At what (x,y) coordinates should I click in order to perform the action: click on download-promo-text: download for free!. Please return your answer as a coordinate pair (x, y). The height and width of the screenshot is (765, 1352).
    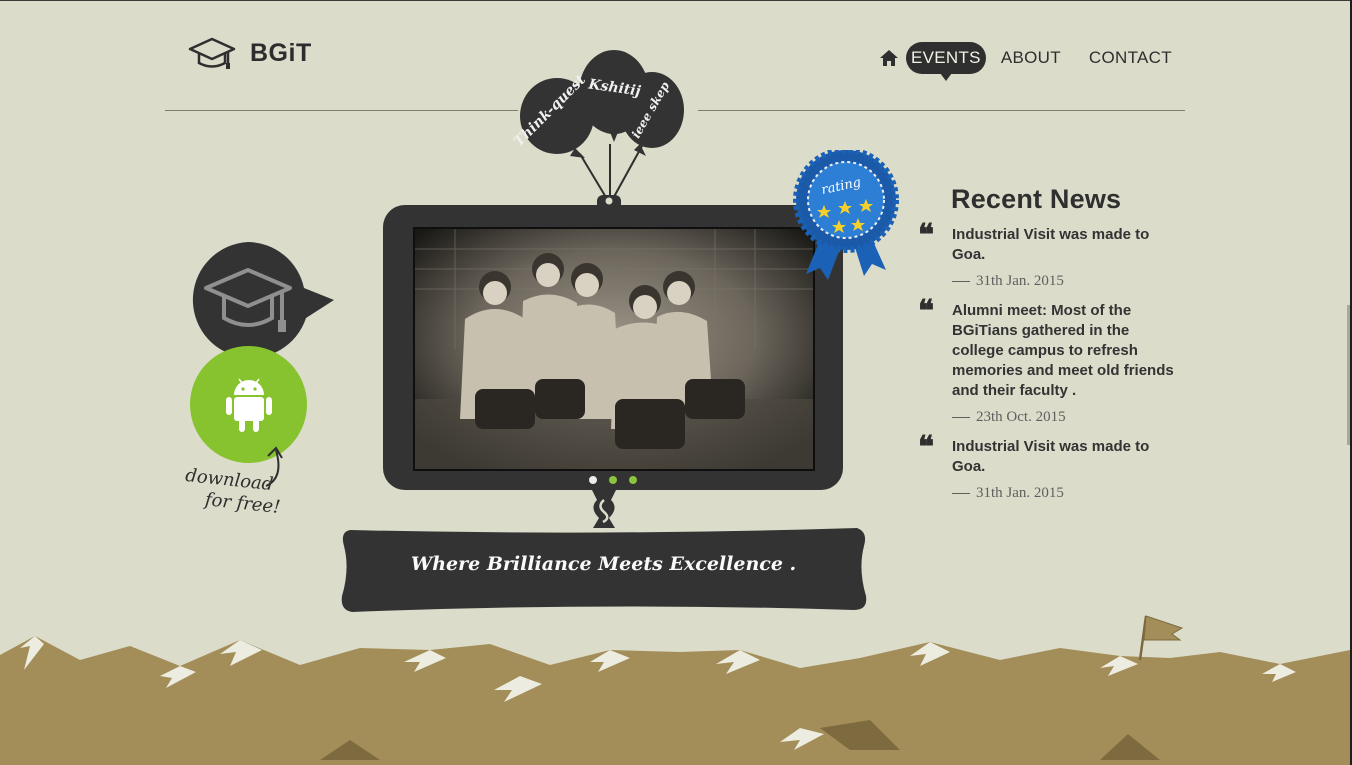
    Looking at the image, I should click on (233, 492).